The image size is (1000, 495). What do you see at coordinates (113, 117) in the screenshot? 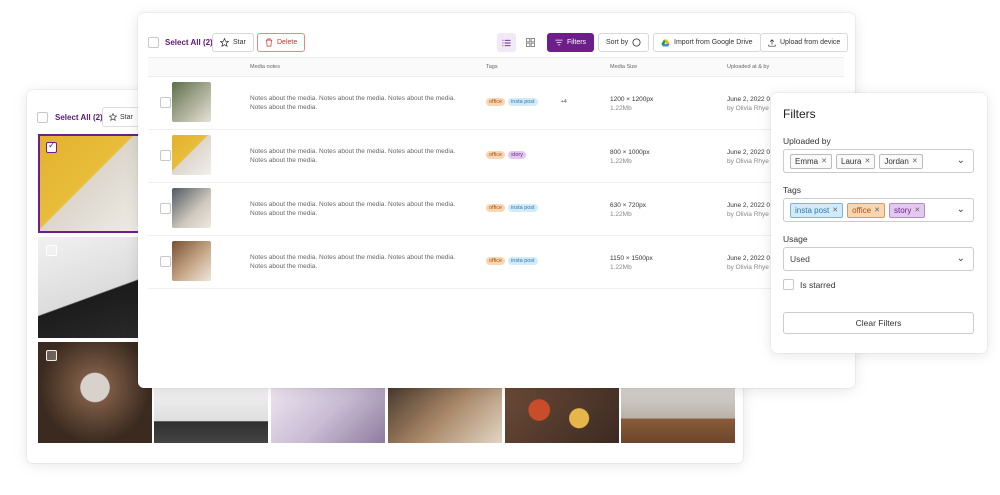
I see `star-icon` at bounding box center [113, 117].